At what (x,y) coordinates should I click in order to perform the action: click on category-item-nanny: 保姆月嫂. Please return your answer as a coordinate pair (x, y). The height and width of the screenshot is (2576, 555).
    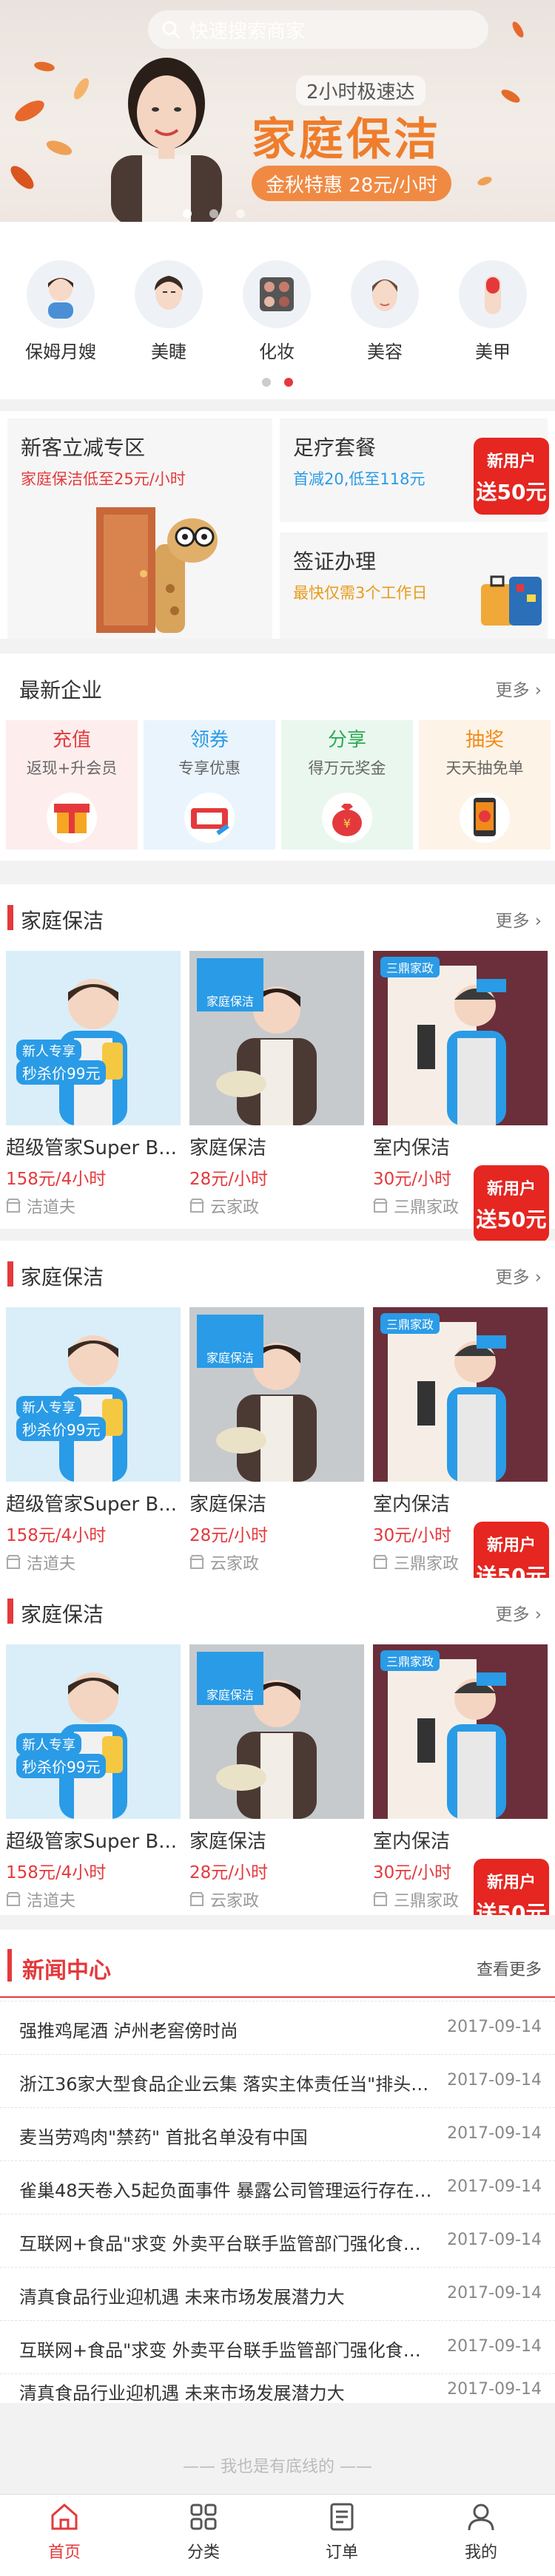
    Looking at the image, I should click on (60, 311).